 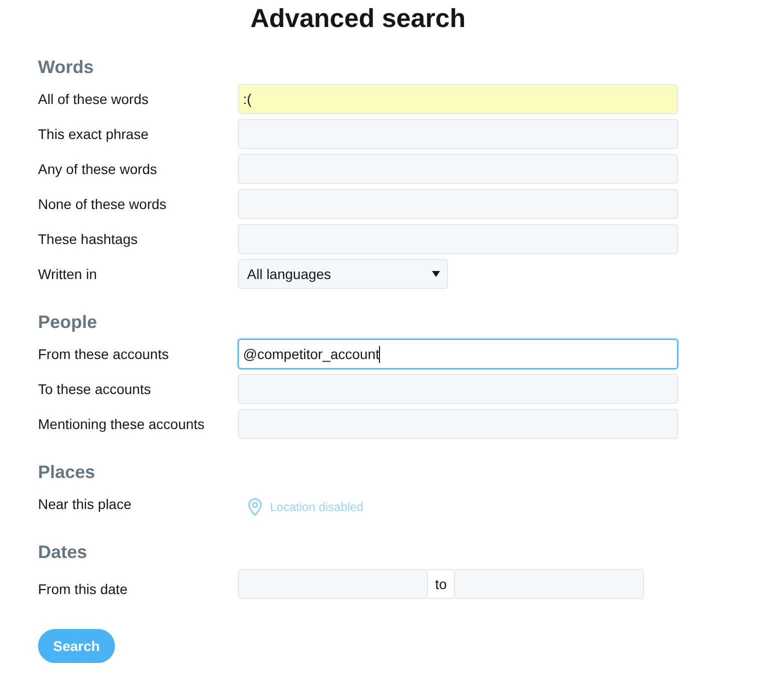 What do you see at coordinates (458, 354) in the screenshot?
I see `input-field: @competitor_account` at bounding box center [458, 354].